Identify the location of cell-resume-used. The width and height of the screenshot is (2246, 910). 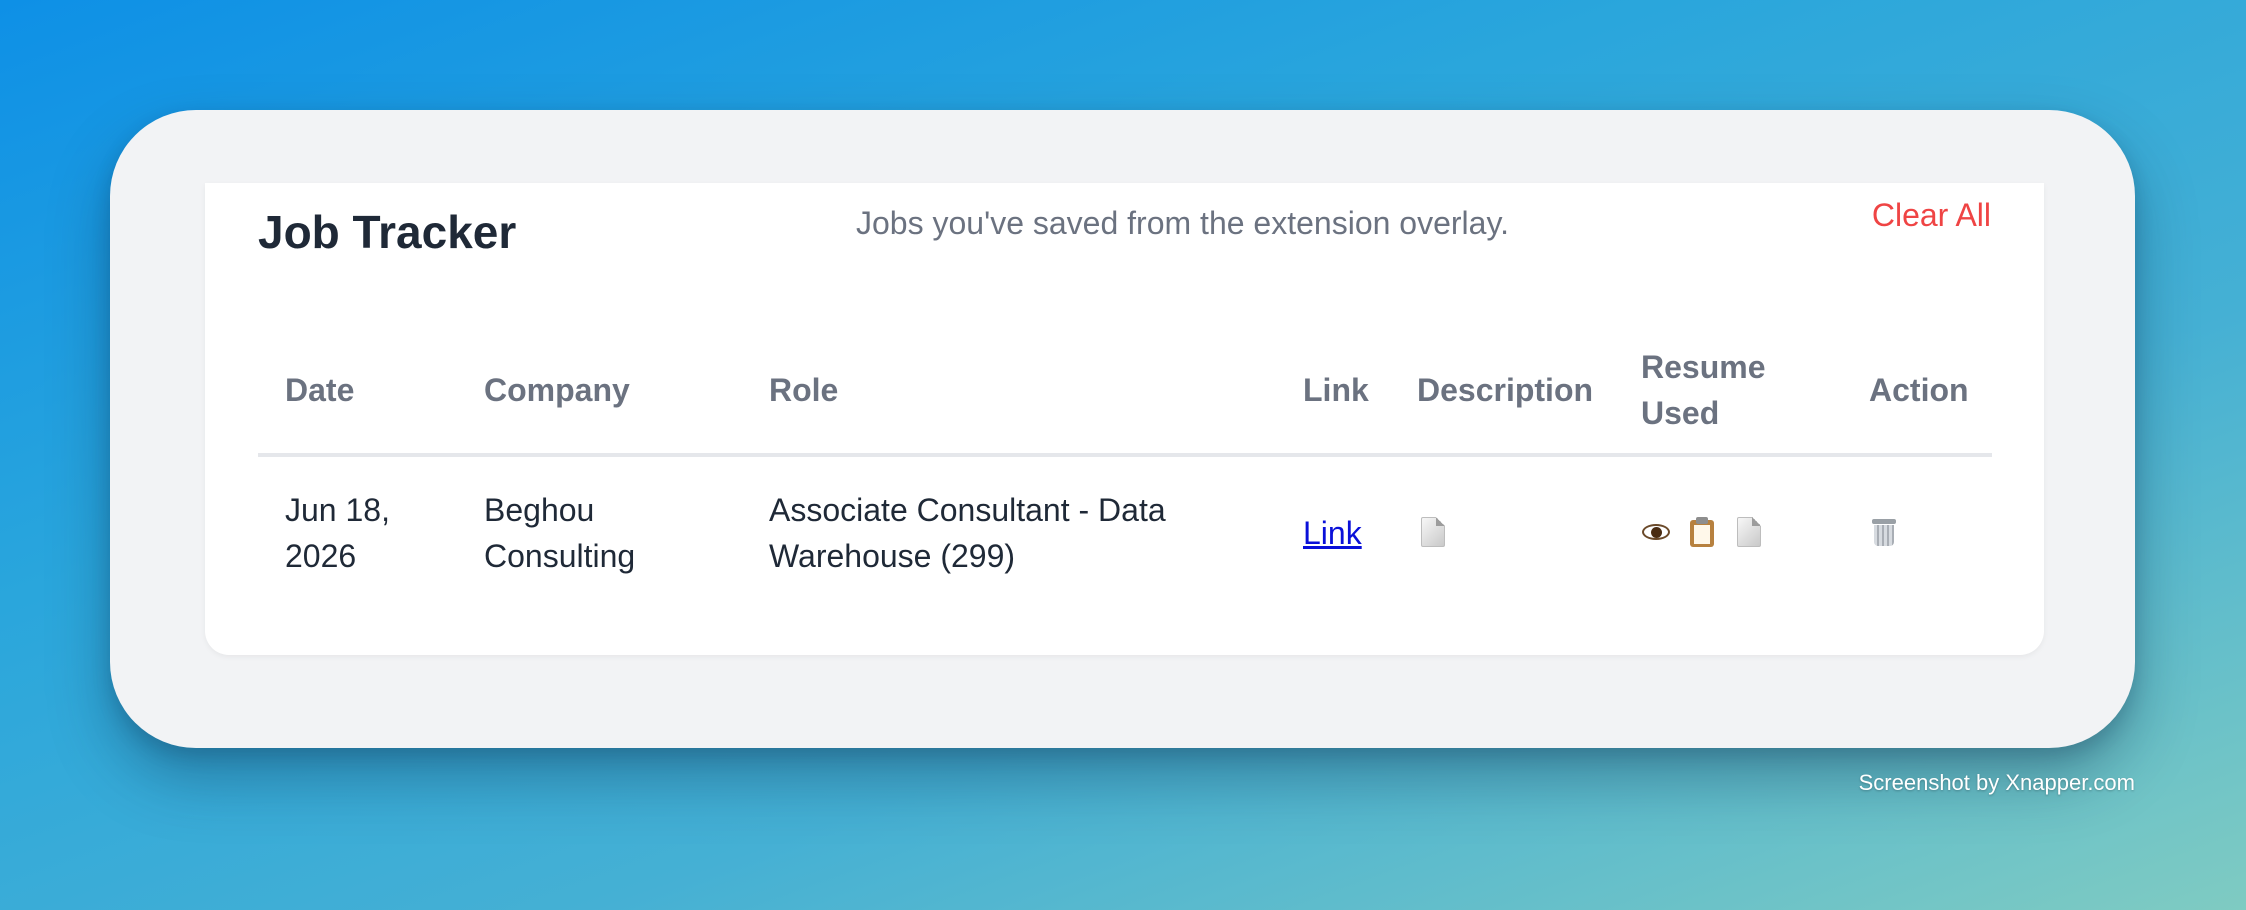
(1701, 532).